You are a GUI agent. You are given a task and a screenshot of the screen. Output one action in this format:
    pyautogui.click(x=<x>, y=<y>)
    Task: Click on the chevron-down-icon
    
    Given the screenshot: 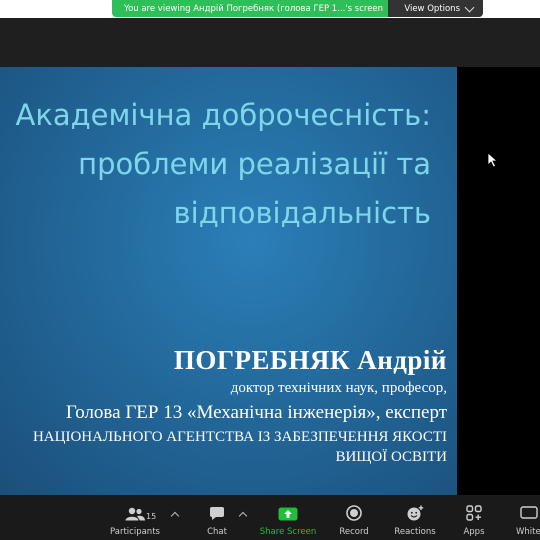 What is the action you would take?
    pyautogui.click(x=469, y=7)
    